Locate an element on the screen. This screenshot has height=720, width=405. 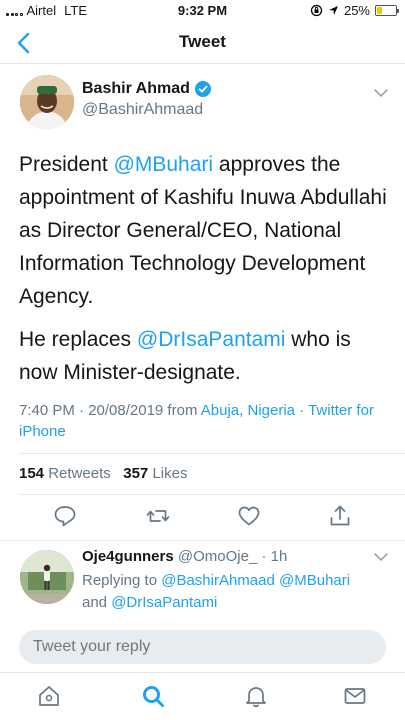
tweet-text-segment: He replaces is located at coordinates (78, 339).